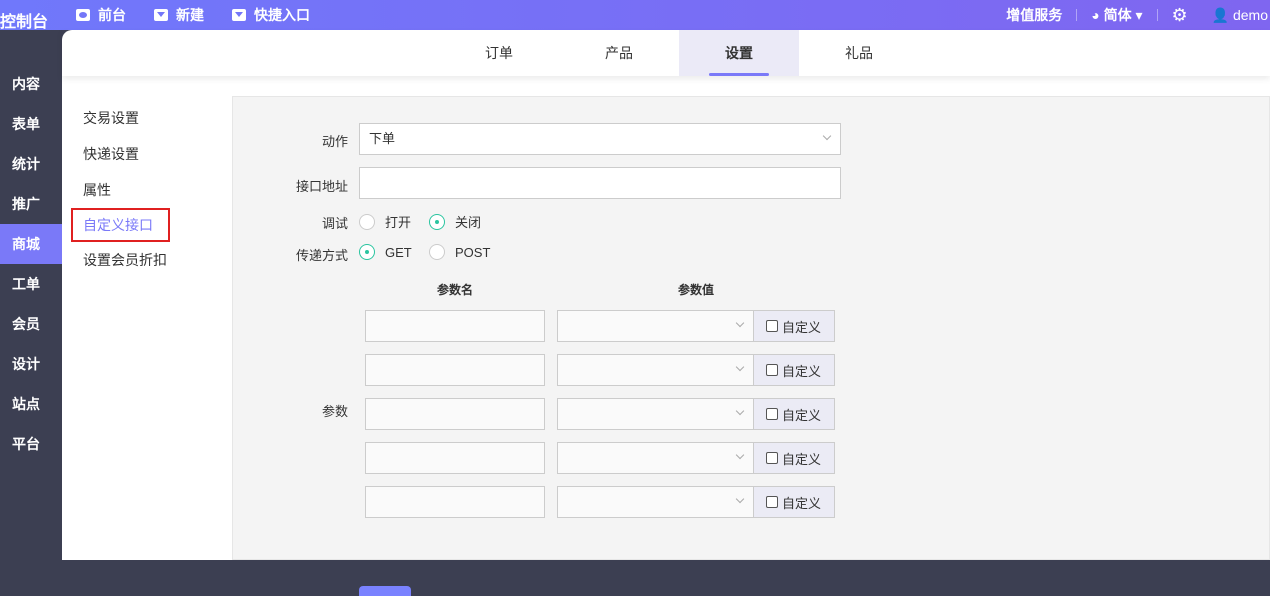  What do you see at coordinates (1220, 14) in the screenshot?
I see `user-icon: 👤` at bounding box center [1220, 14].